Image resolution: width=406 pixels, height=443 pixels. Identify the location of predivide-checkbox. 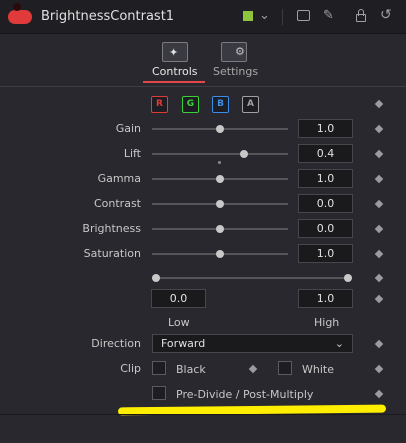
(159, 393).